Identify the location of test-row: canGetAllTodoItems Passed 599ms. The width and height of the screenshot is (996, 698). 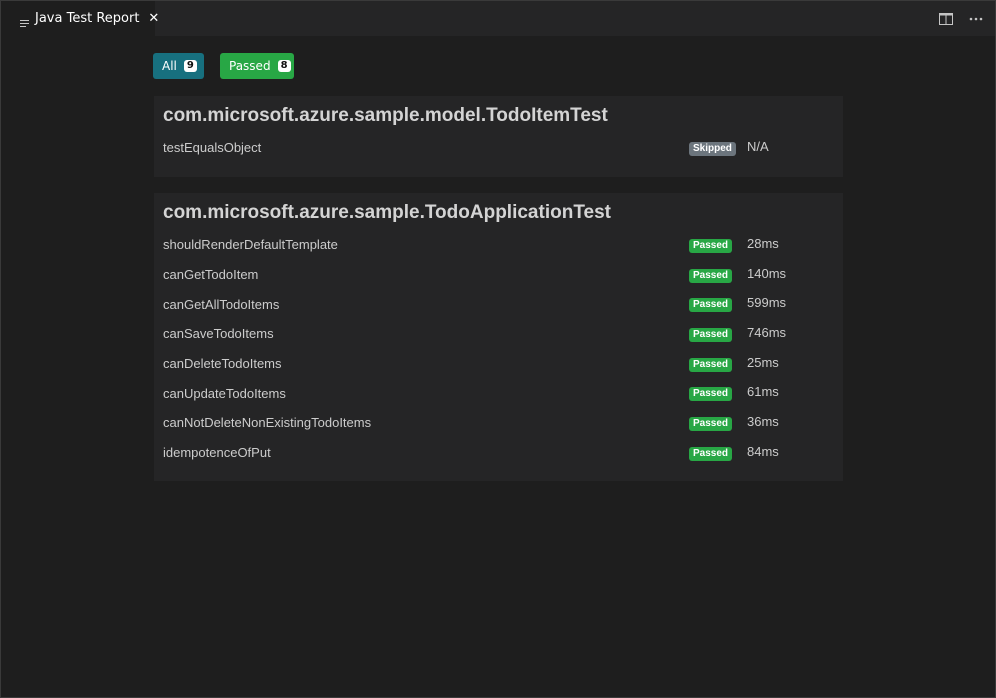
(498, 304).